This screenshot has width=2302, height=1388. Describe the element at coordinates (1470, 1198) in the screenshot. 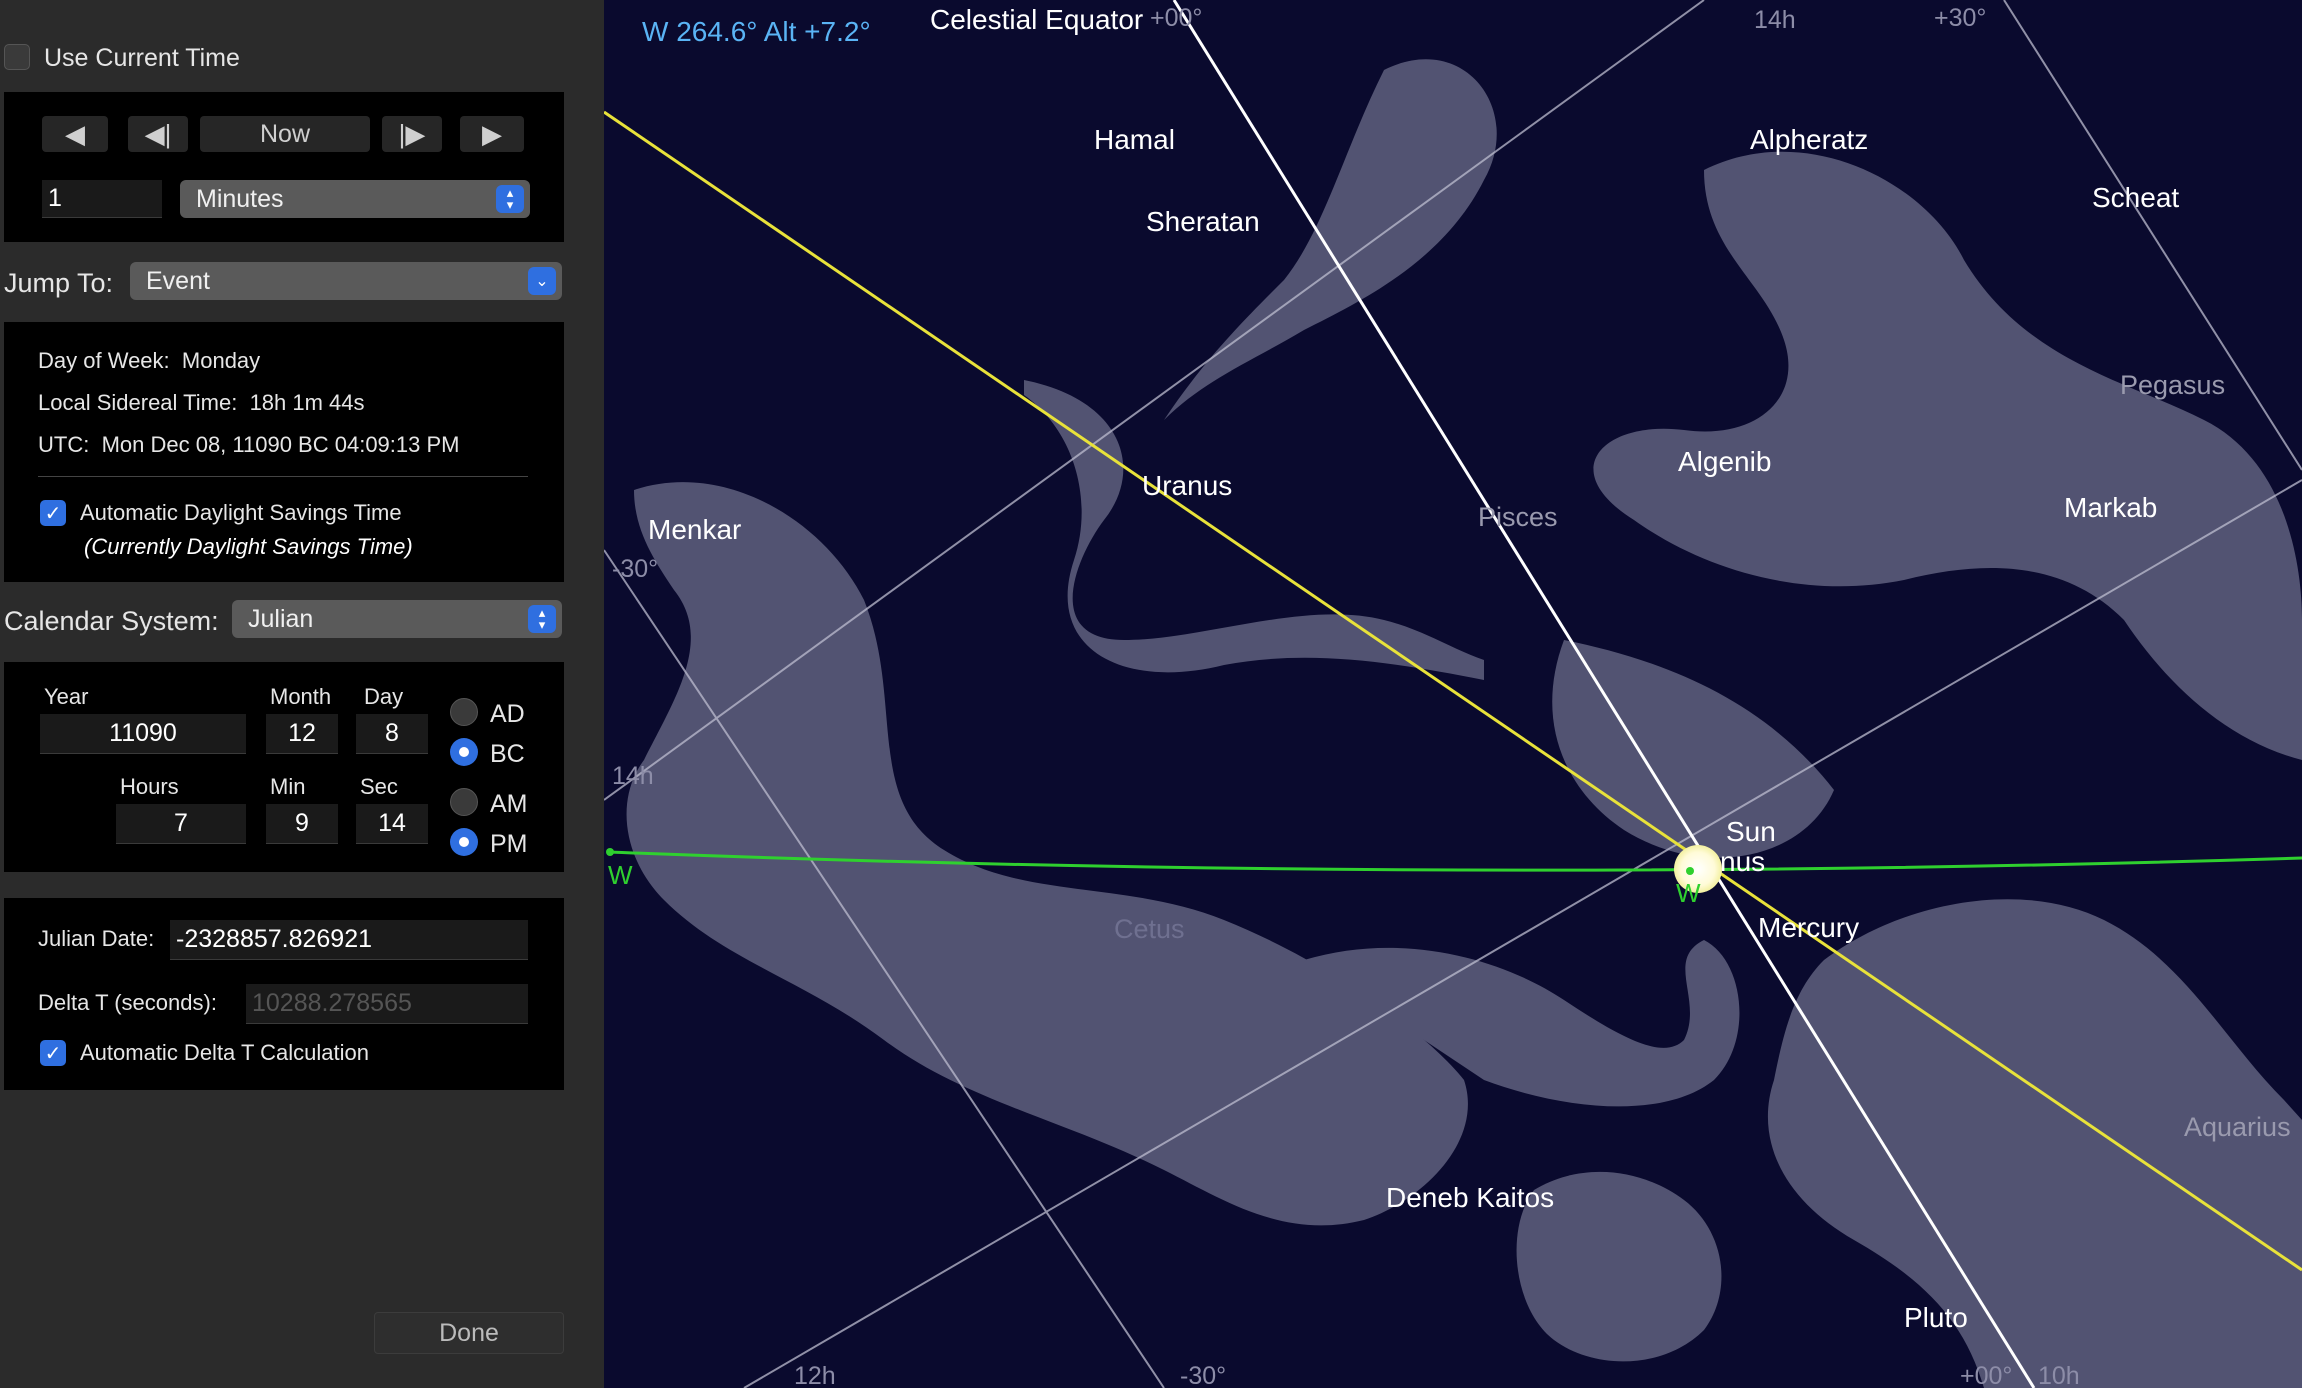

I see `star-label-deneb-kaitos: Deneb Kaitos` at that location.